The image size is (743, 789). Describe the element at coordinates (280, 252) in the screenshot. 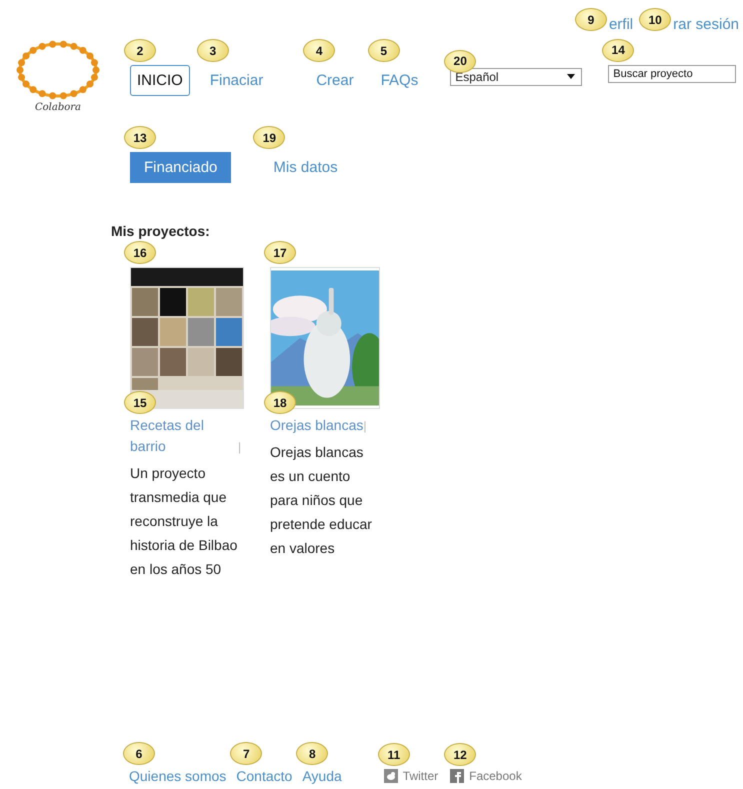

I see `callout-badge: 17` at that location.